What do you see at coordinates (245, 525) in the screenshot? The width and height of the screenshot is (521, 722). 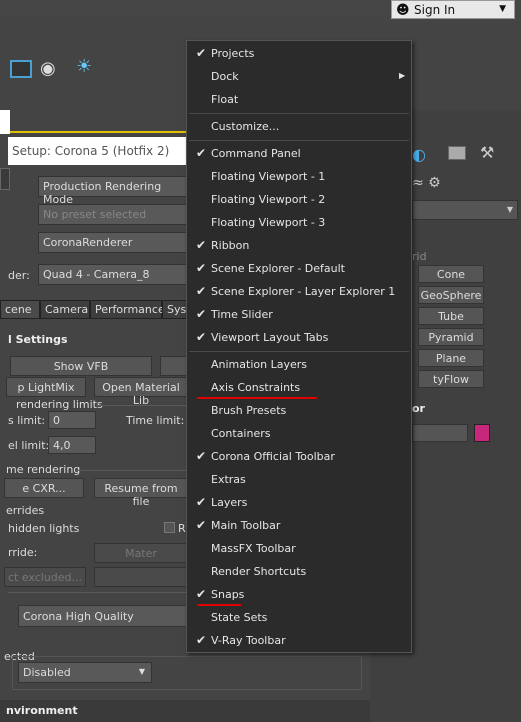 I see `menu-item-main-toolbar: Main Toolbar` at bounding box center [245, 525].